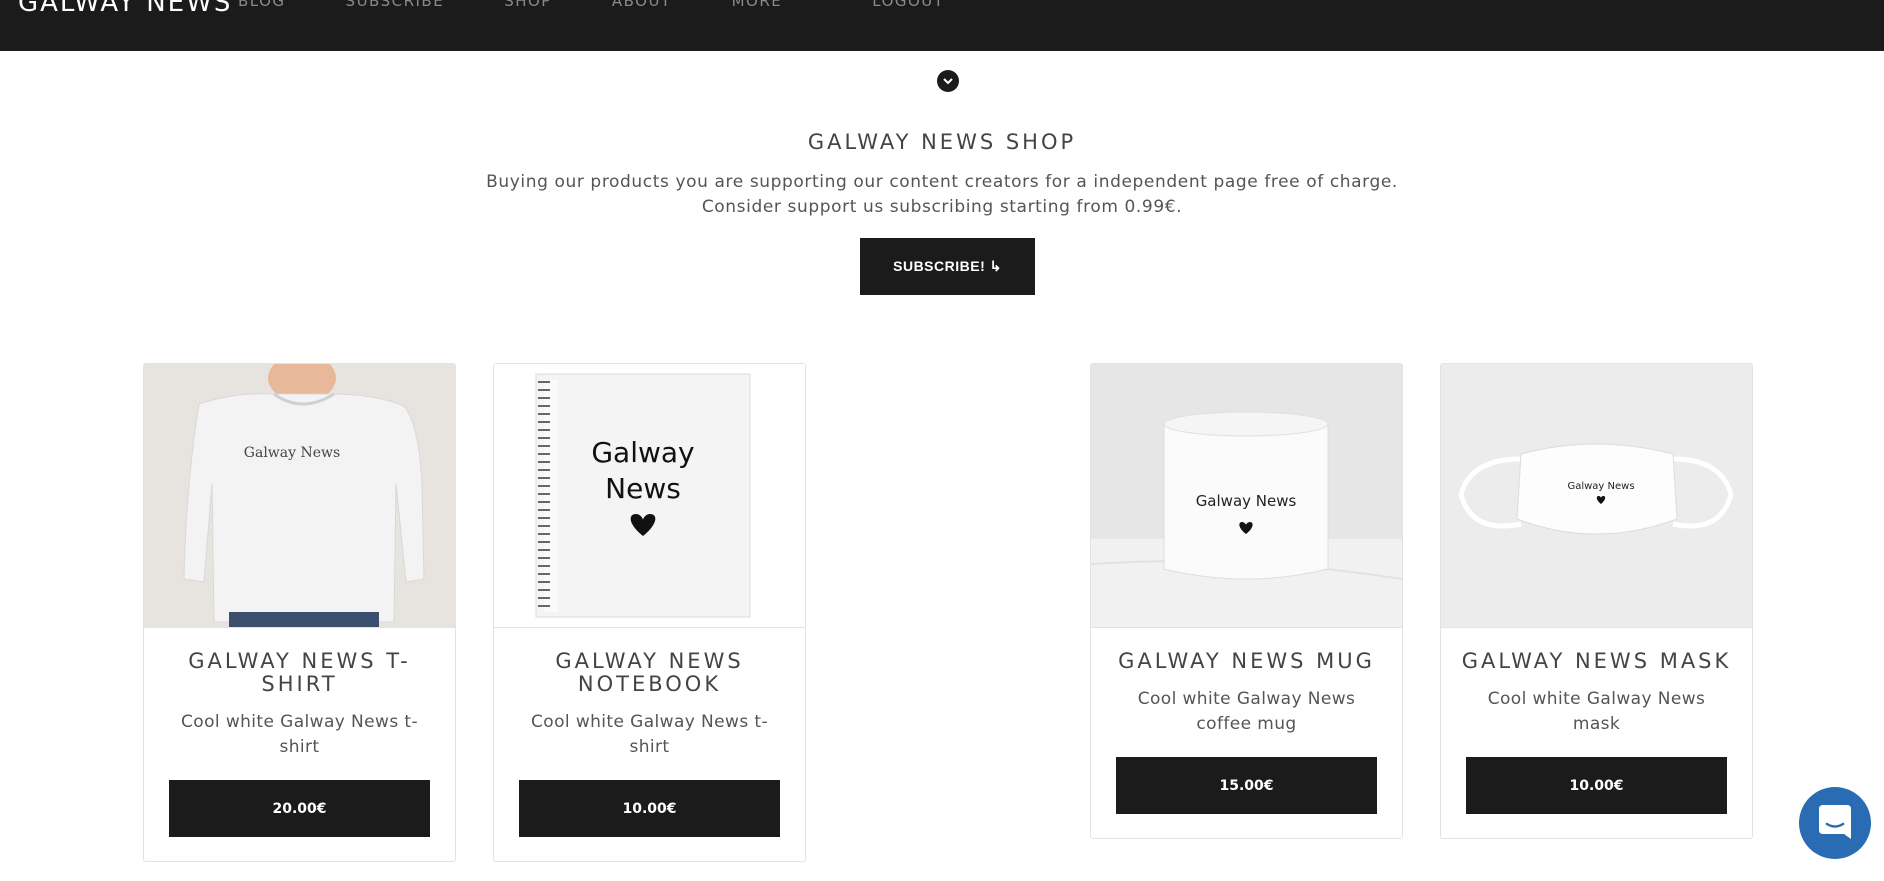 Image resolution: width=1884 pixels, height=881 pixels. I want to click on main-nav: BLOG SUBSCRIBE SHOP ABOUT MORE LOGOUT, so click(621, 5).